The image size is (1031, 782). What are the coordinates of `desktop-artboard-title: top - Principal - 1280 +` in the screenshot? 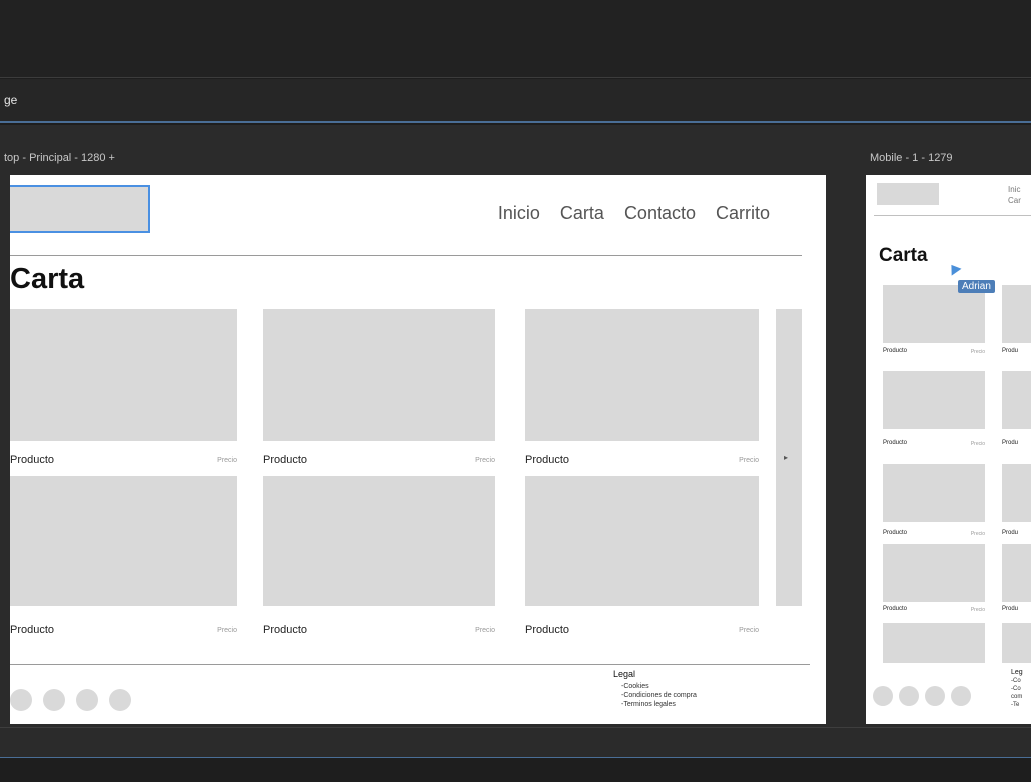 It's located at (59, 158).